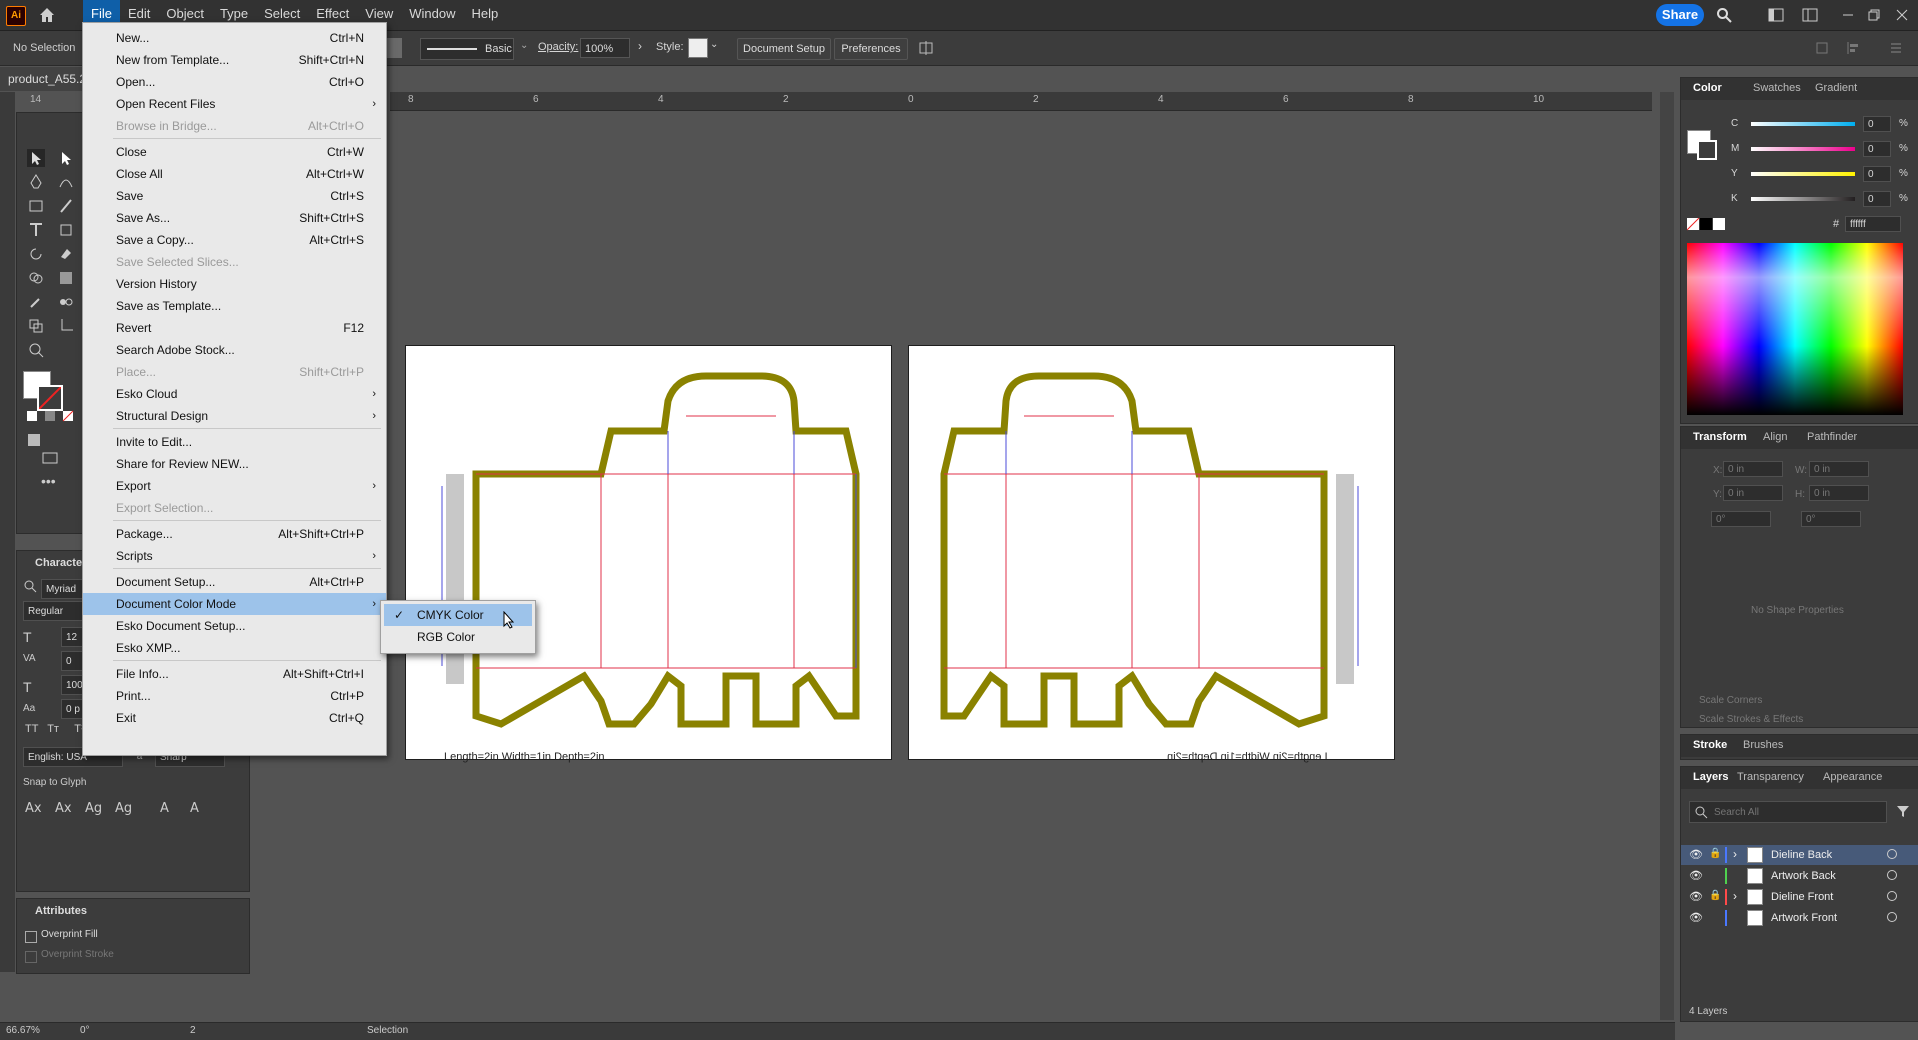  What do you see at coordinates (31, 937) in the screenshot?
I see `overprint-fill-checkbox` at bounding box center [31, 937].